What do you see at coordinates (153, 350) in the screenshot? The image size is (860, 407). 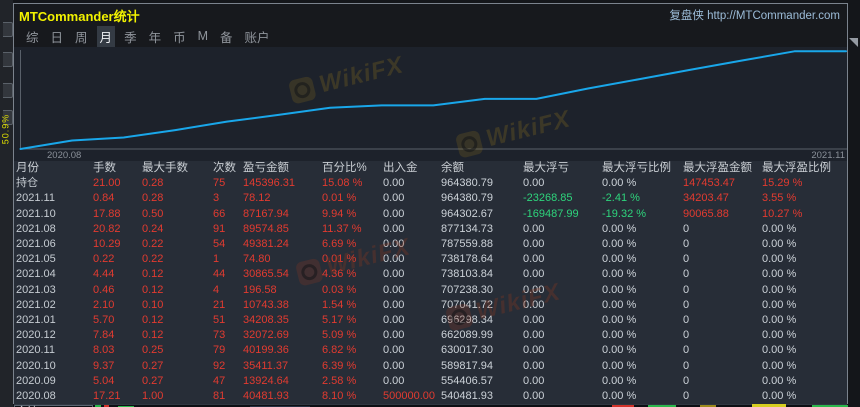 I see `value-cell: 0.25` at bounding box center [153, 350].